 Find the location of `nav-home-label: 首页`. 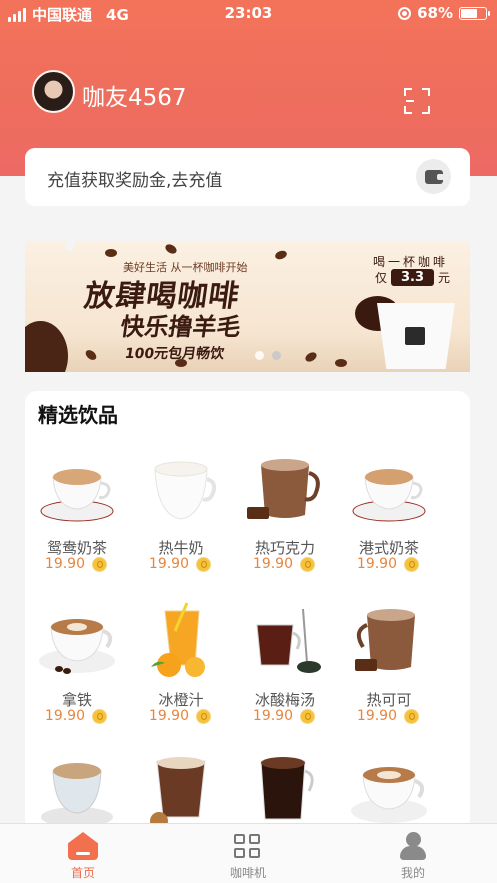

nav-home-label: 首页 is located at coordinates (82, 873).